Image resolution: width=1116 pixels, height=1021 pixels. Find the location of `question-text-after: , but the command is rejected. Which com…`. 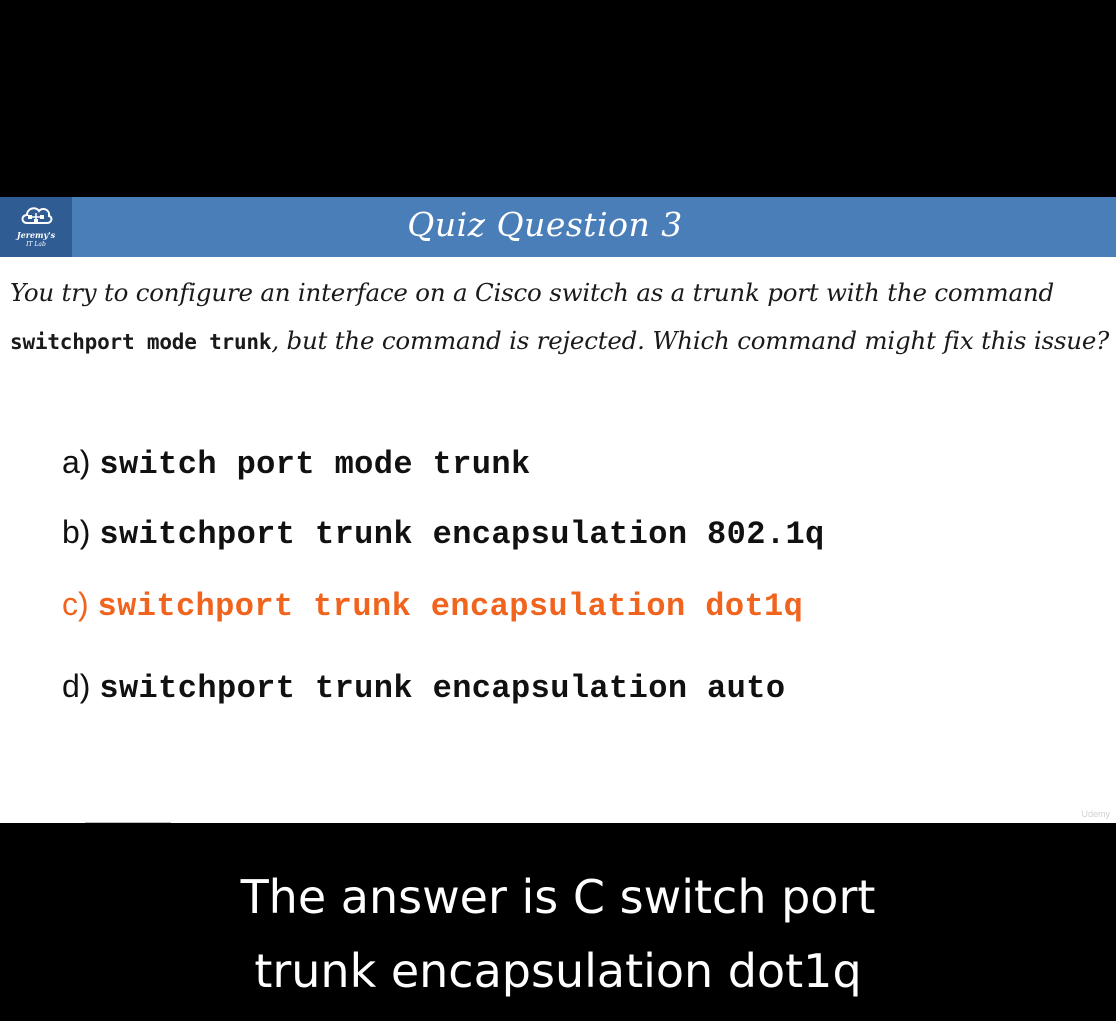

question-text-after: , but the command is rejected. Which com… is located at coordinates (690, 340).